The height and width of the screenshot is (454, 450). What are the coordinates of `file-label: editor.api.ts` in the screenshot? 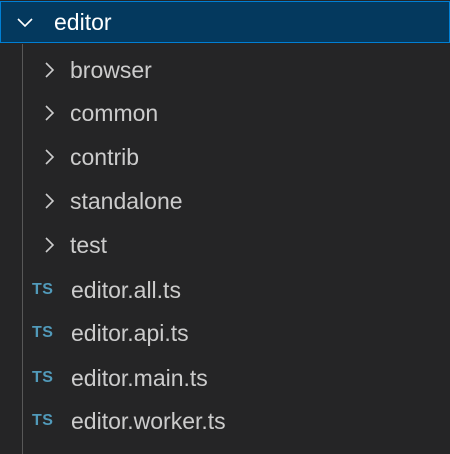 It's located at (130, 333).